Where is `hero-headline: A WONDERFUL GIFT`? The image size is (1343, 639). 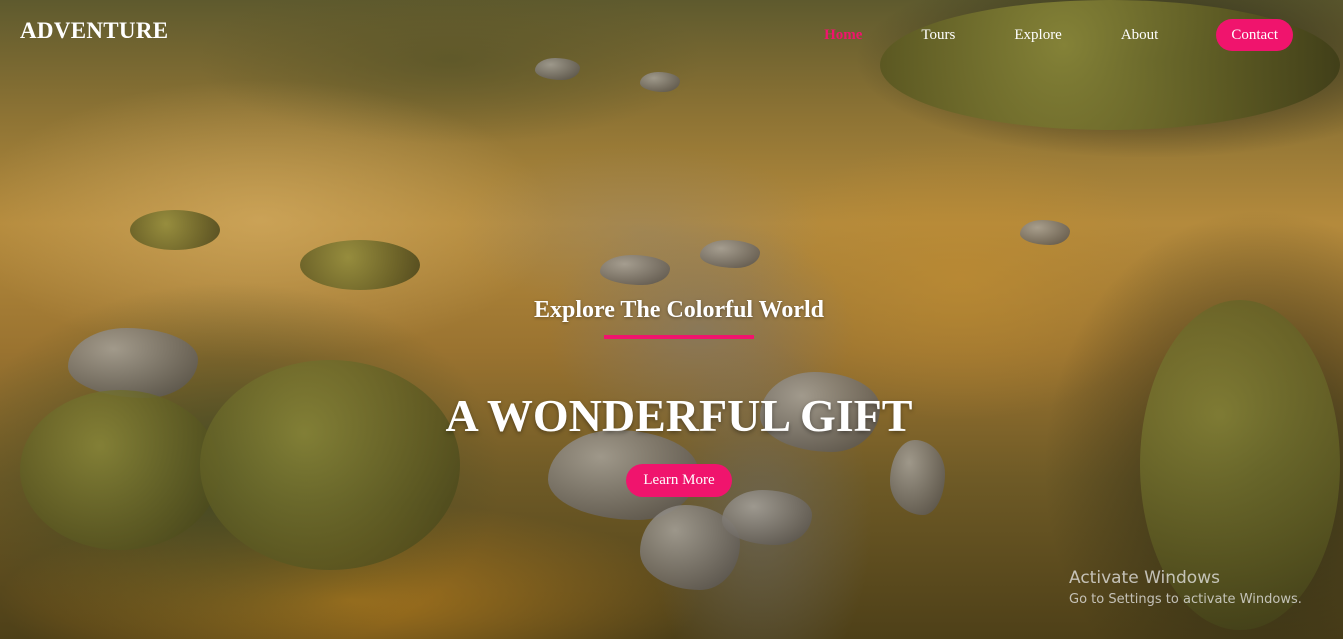
hero-headline: A WONDERFUL GIFT is located at coordinates (679, 415).